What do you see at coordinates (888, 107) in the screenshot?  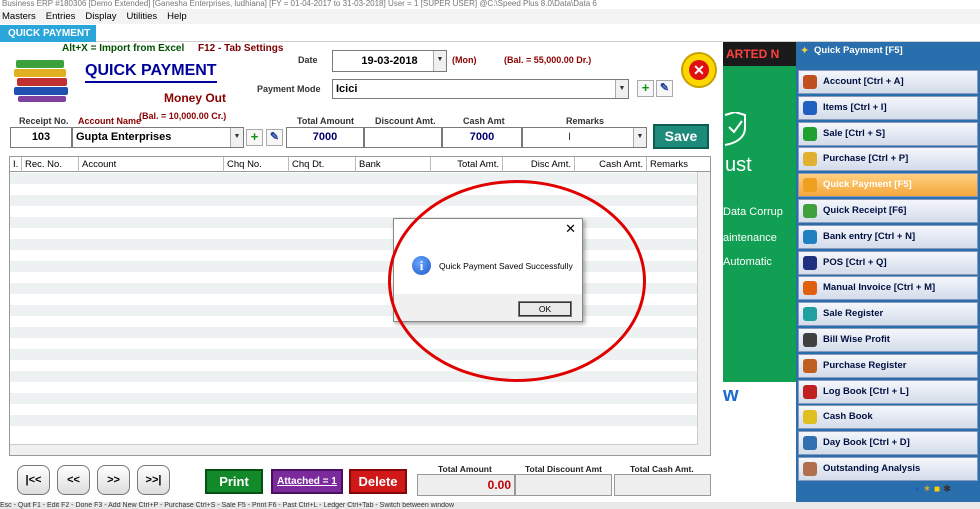 I see `sidebar-item-items: Items [Ctrl + I]` at bounding box center [888, 107].